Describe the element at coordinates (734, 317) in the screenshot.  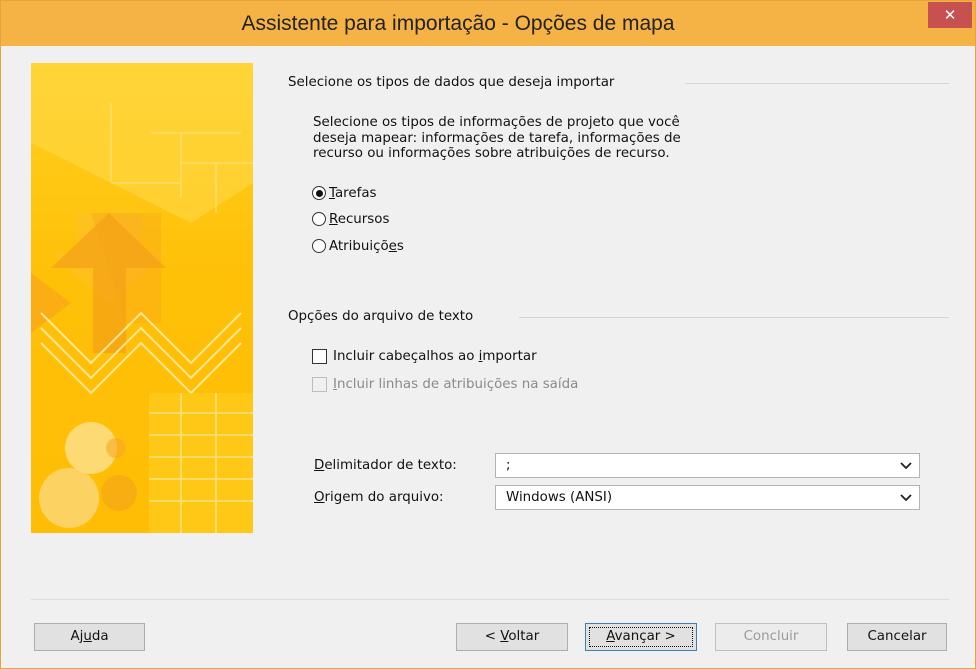
I see `section2-divider` at that location.